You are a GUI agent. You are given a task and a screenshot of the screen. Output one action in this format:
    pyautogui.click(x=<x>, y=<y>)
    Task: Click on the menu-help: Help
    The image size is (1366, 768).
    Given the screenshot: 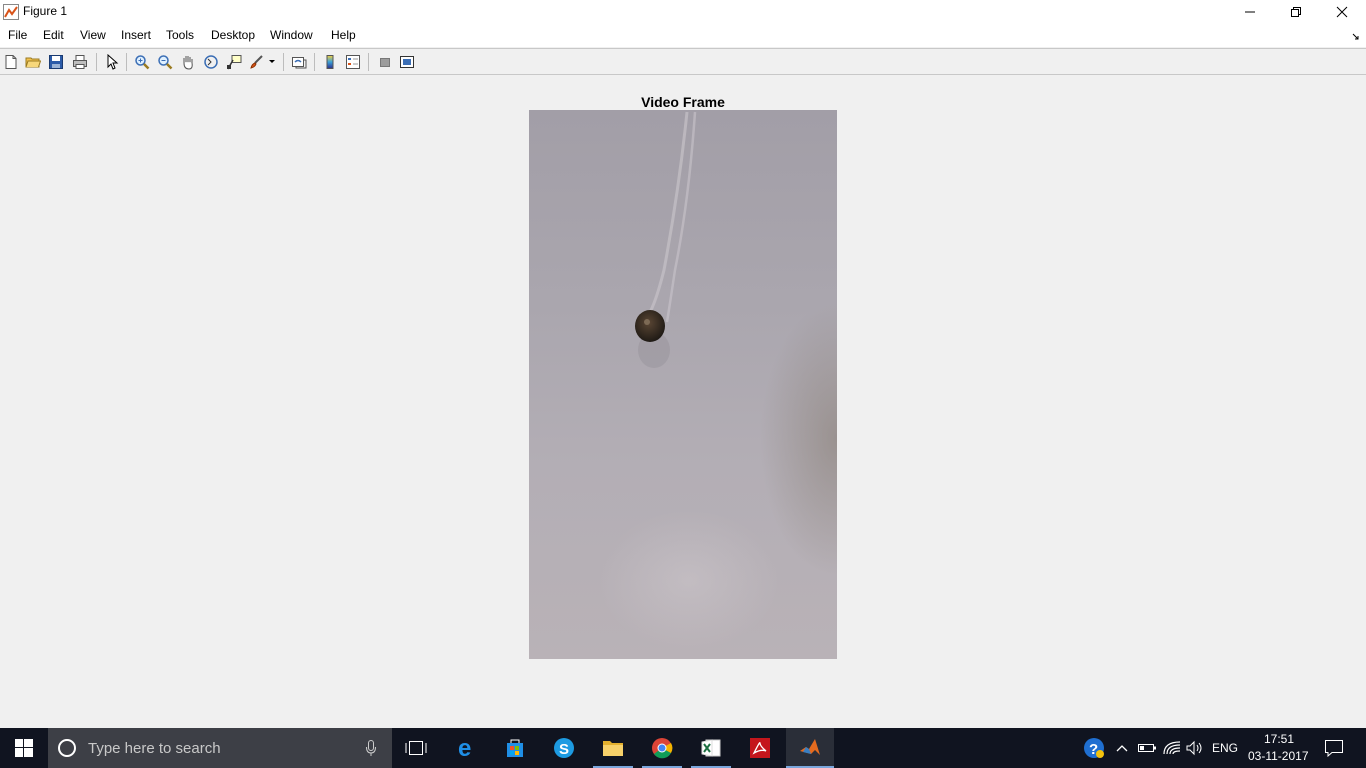 What is the action you would take?
    pyautogui.click(x=343, y=35)
    